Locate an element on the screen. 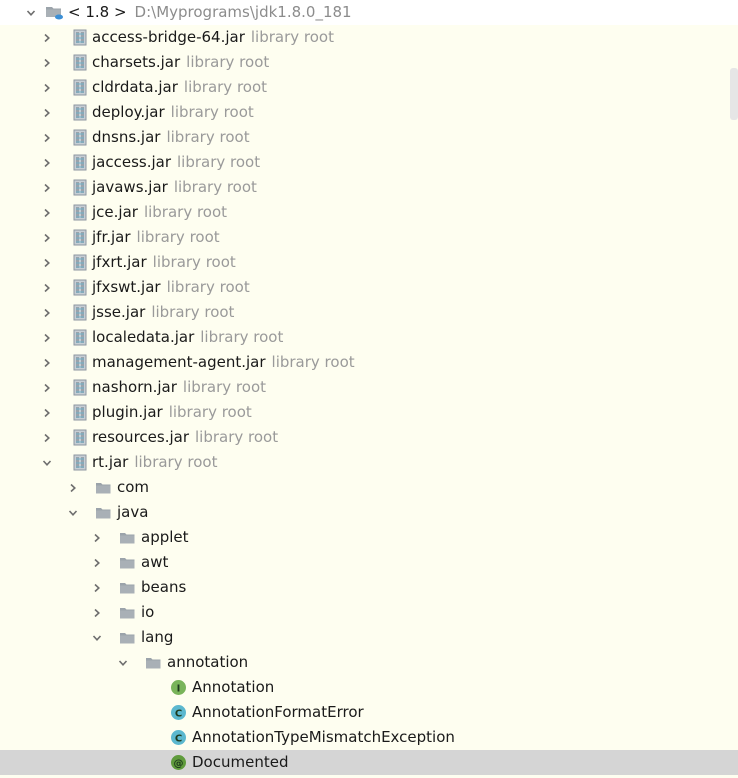  tree-row-package: java is located at coordinates (369, 512).